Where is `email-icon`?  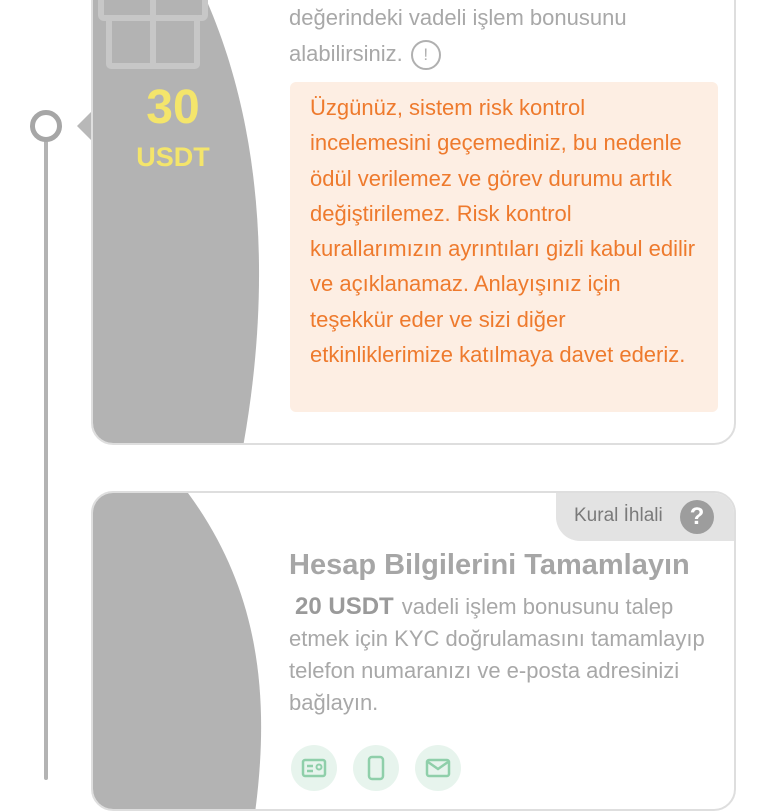
email-icon is located at coordinates (438, 768).